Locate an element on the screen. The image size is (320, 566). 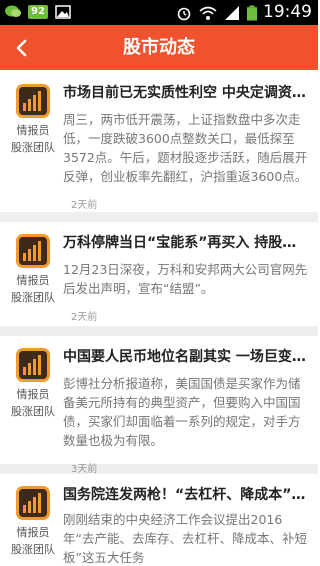
article-time: 3天前 is located at coordinates (84, 469).